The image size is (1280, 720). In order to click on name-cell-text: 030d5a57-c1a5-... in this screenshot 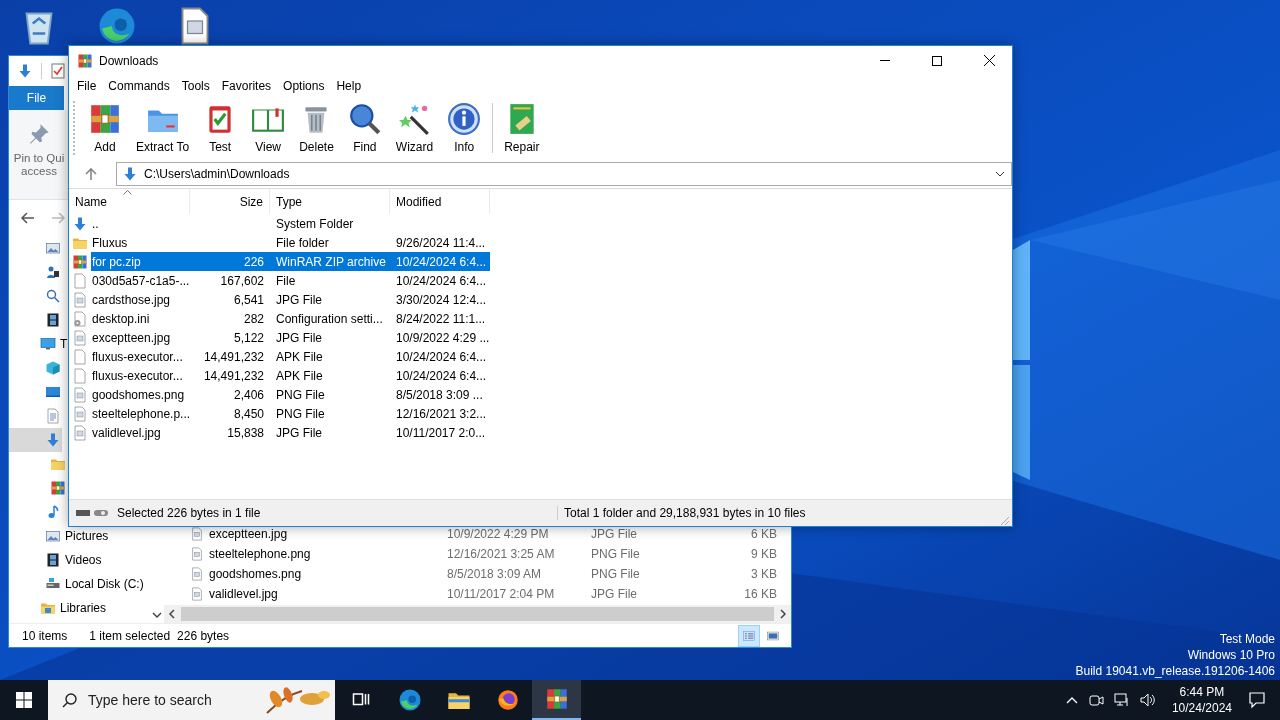, I will do `click(140, 281)`.